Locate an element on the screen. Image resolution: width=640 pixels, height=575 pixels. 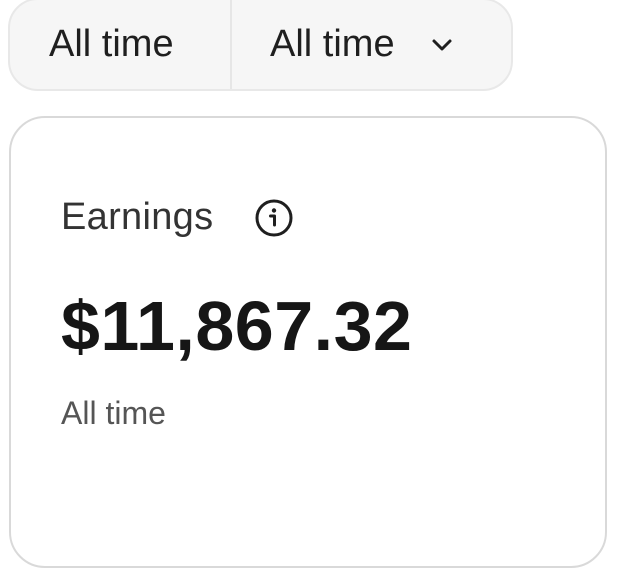
time-filter-bar: All time All time is located at coordinates (260, 45).